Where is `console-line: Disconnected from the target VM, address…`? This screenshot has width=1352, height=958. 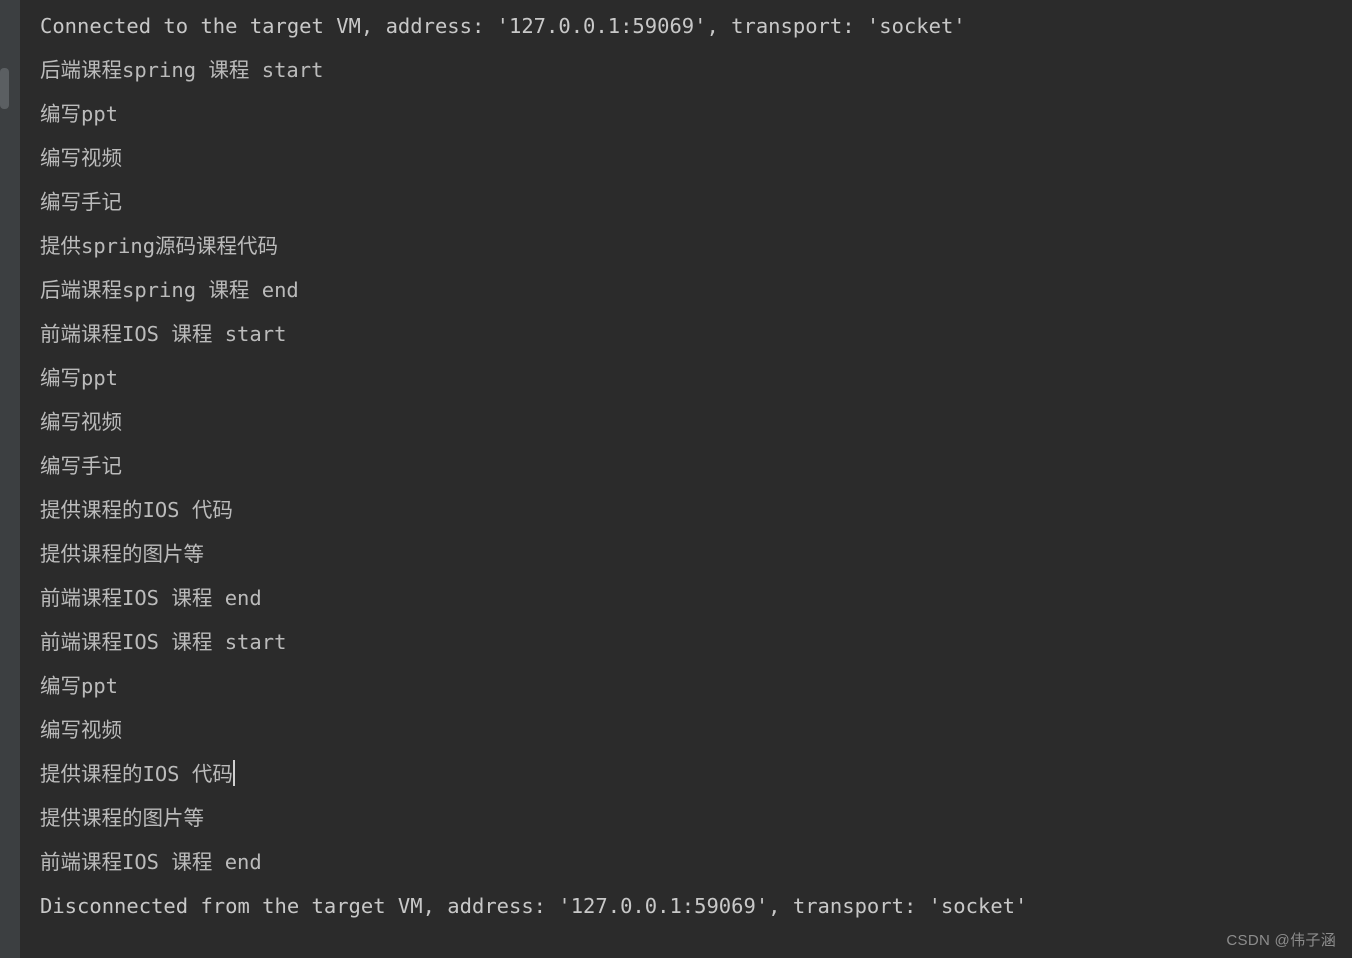 console-line: Disconnected from the target VM, address… is located at coordinates (686, 906).